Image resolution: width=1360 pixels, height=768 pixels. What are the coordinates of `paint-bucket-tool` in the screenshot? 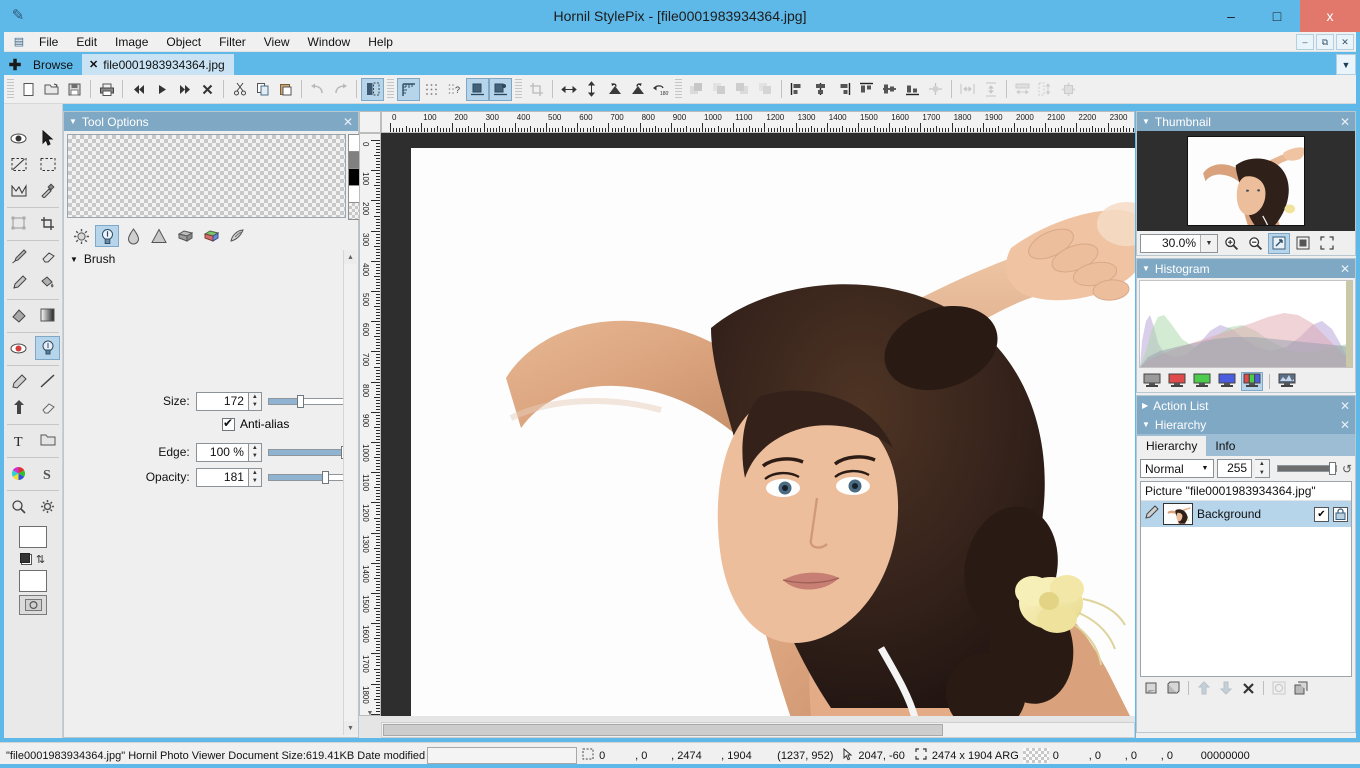 It's located at (47, 282).